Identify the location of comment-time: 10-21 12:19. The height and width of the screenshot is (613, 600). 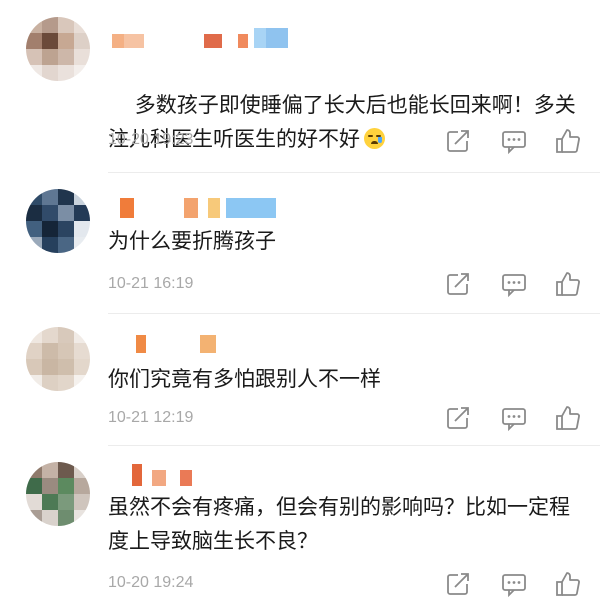
(151, 417).